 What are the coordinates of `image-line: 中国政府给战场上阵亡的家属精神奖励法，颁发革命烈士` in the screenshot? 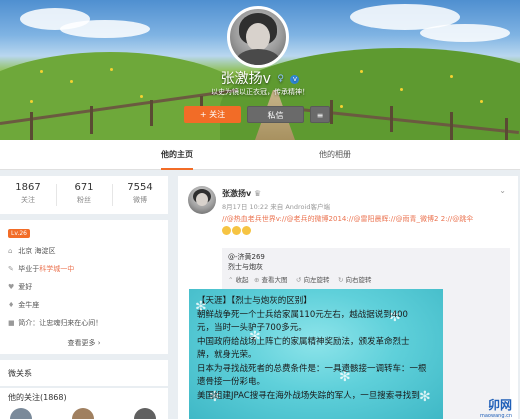 It's located at (303, 341).